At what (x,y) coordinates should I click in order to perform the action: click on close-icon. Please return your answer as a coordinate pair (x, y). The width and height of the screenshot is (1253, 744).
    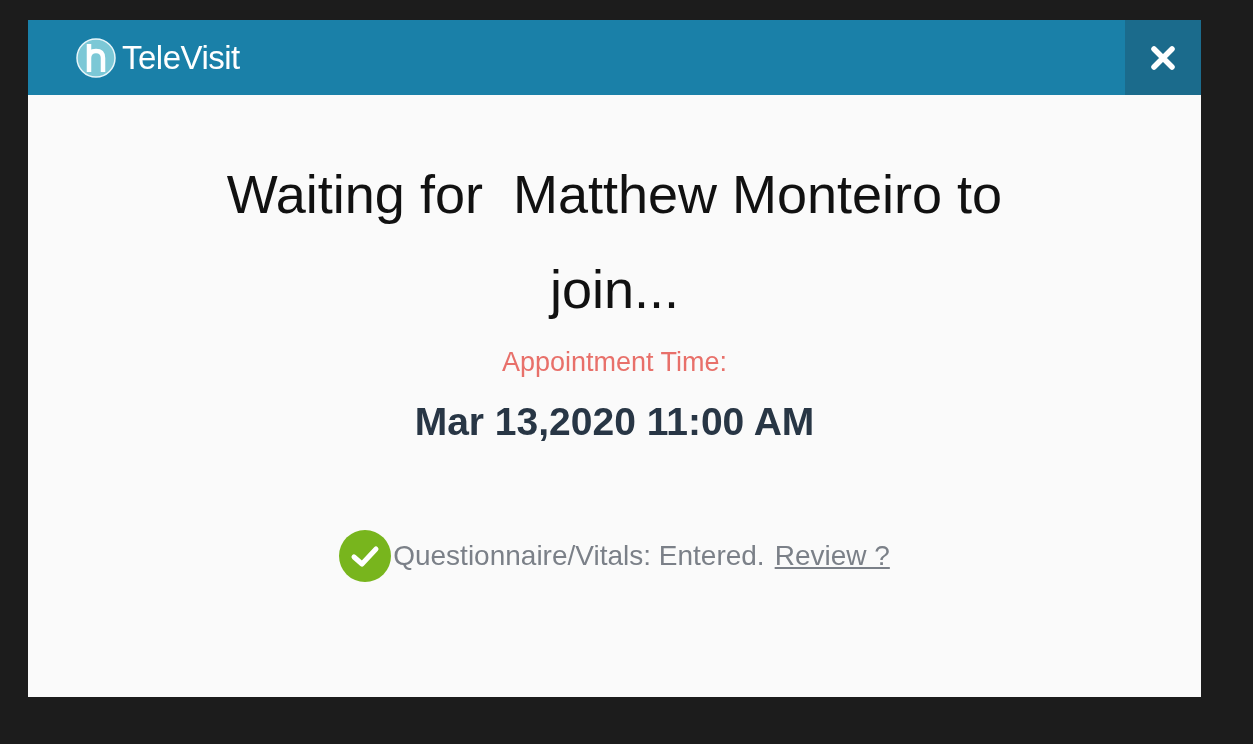
    Looking at the image, I should click on (1163, 57).